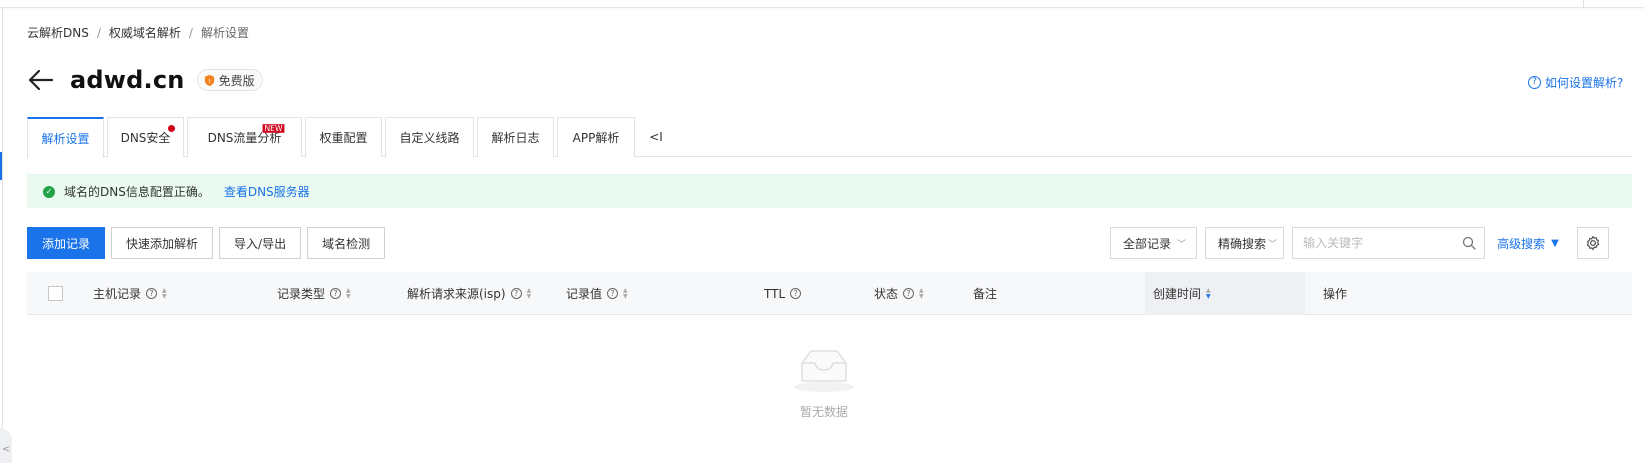  What do you see at coordinates (1147, 243) in the screenshot?
I see `record-filter-value: 全部记录` at bounding box center [1147, 243].